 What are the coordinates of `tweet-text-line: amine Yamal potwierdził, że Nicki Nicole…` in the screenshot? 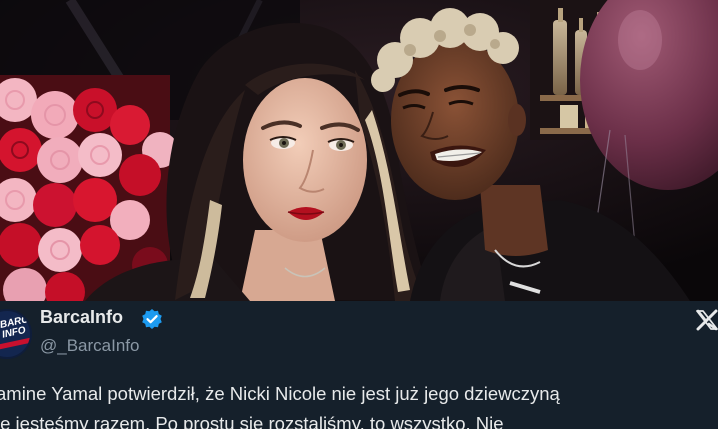 It's located at (280, 393).